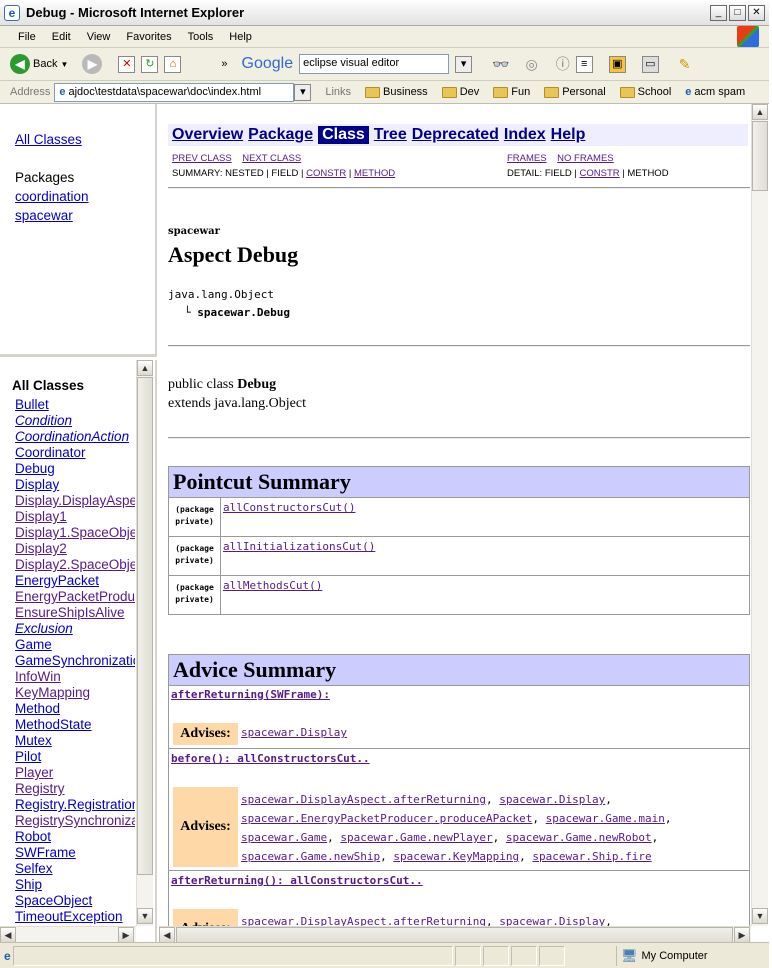 This screenshot has width=772, height=968. I want to click on class-link: Bullet, so click(75, 405).